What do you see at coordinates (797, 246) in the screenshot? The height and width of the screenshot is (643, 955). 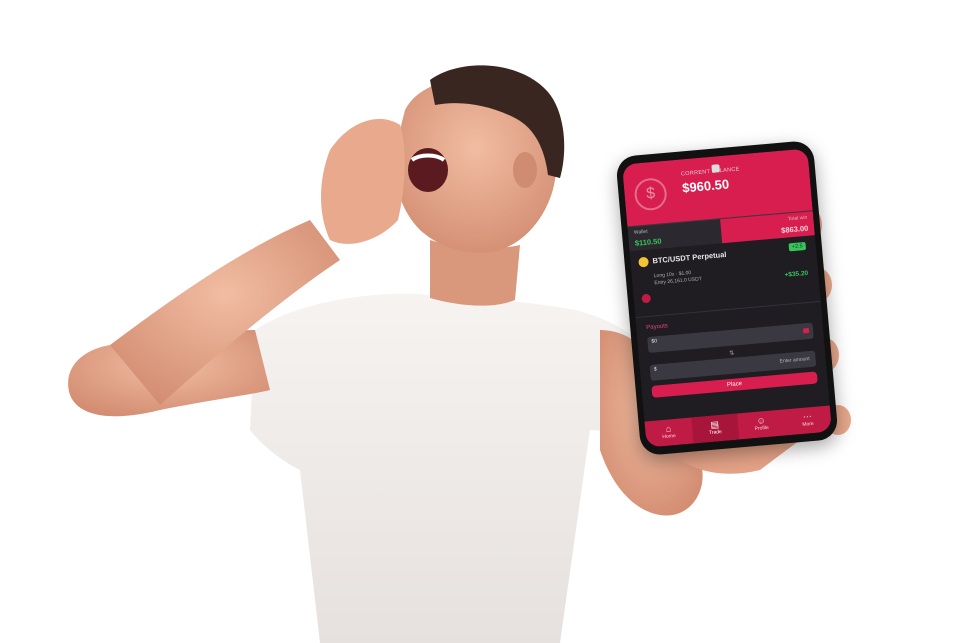 I see `asset-badge: +2.5` at bounding box center [797, 246].